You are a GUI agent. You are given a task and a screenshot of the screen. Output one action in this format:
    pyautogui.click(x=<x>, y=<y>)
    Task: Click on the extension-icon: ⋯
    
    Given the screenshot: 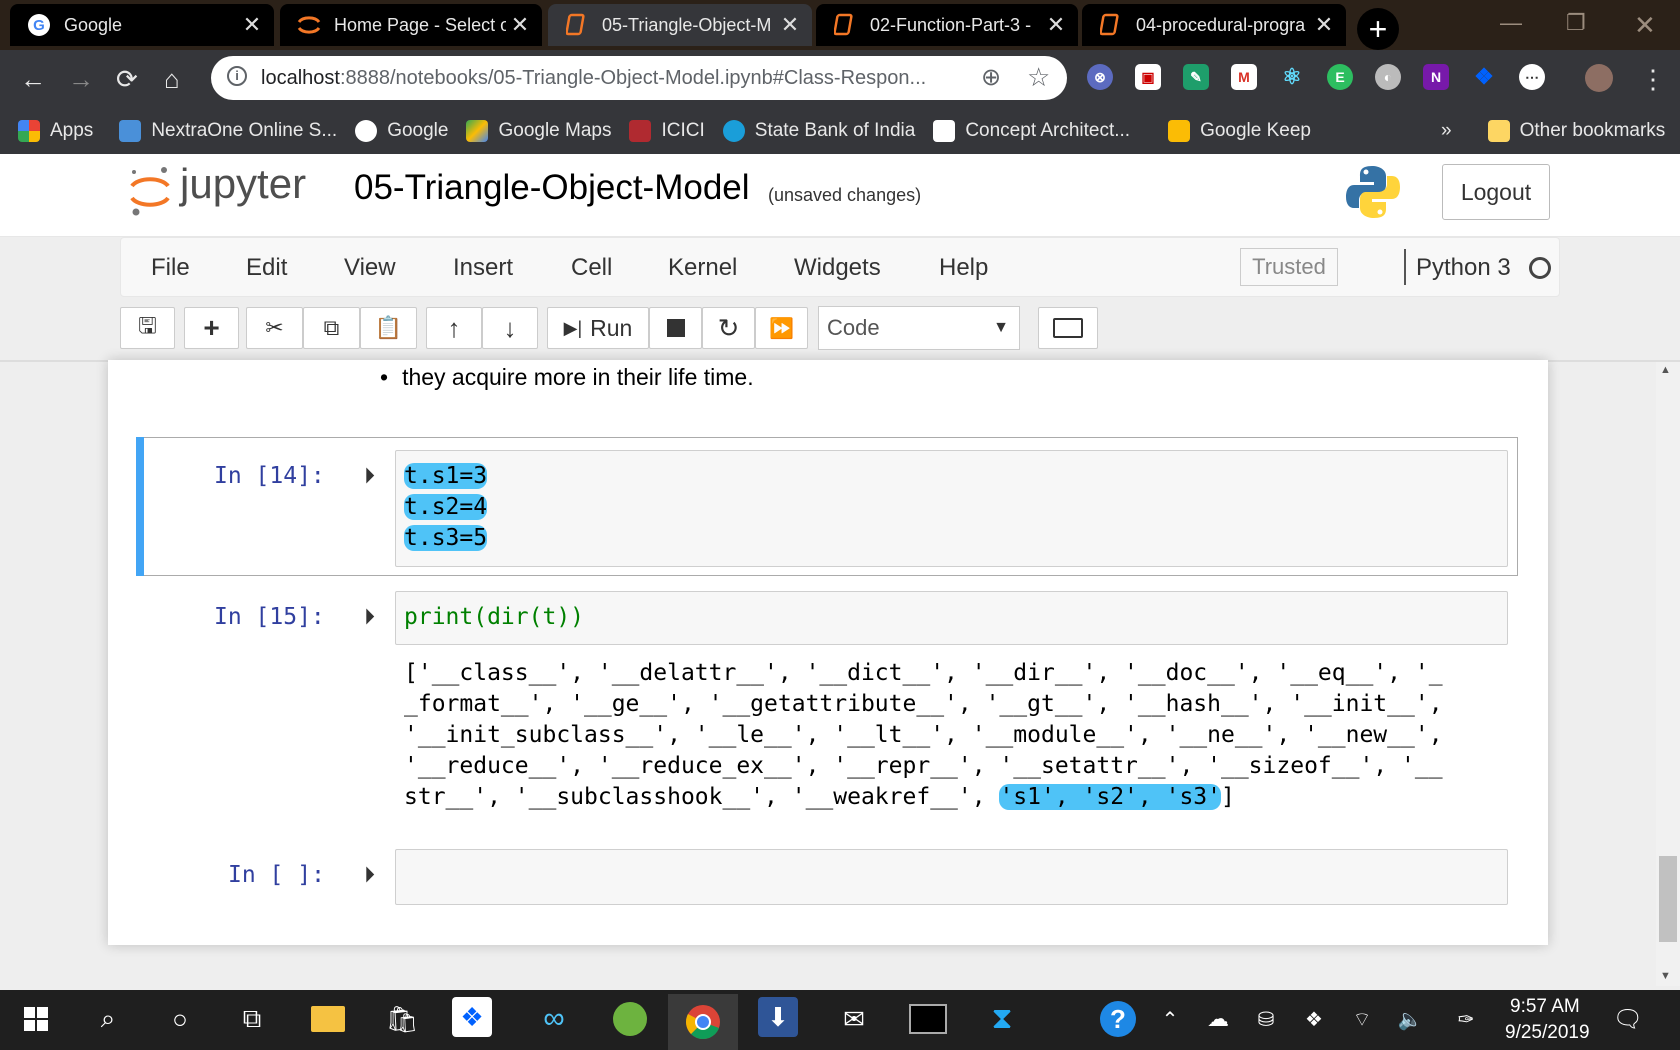 What is the action you would take?
    pyautogui.click(x=1532, y=77)
    